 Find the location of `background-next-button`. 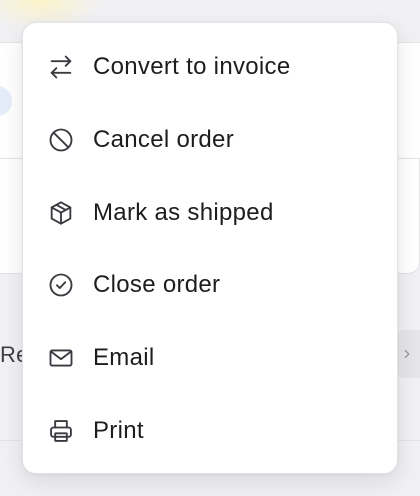

background-next-button is located at coordinates (408, 354).